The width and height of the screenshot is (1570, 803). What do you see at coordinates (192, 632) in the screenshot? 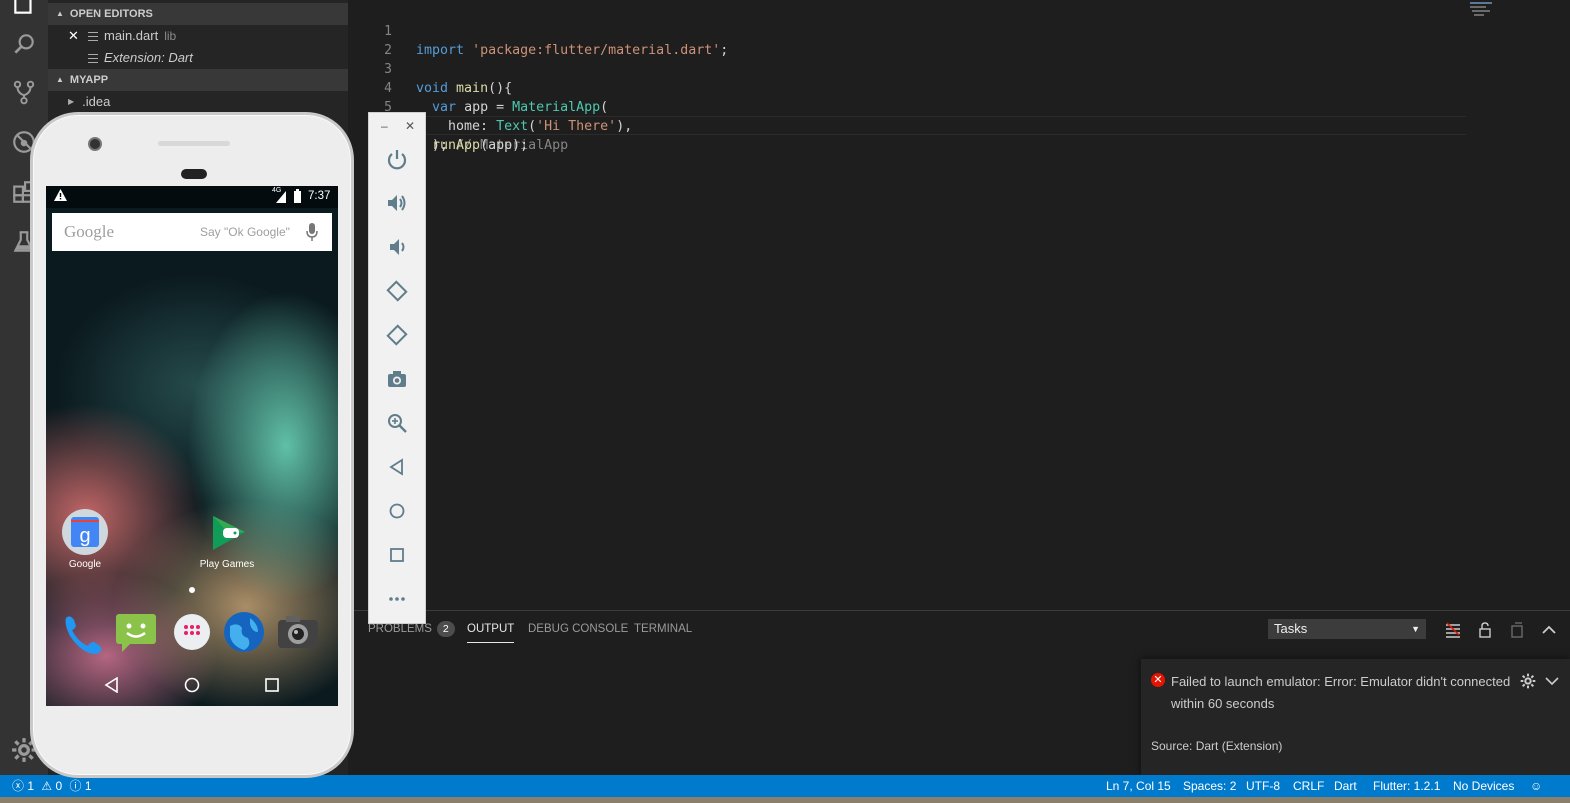
I see `app-drawer-icon` at bounding box center [192, 632].